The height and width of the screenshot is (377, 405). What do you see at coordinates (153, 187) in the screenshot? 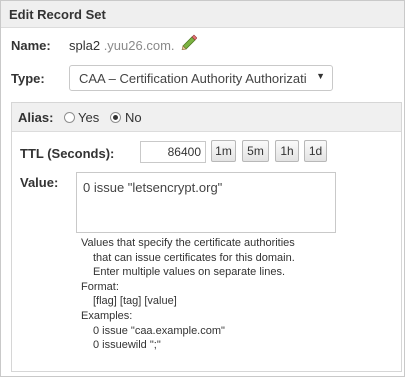
I see `value-textarea-text: 0 issue "letsencrypt.org"` at bounding box center [153, 187].